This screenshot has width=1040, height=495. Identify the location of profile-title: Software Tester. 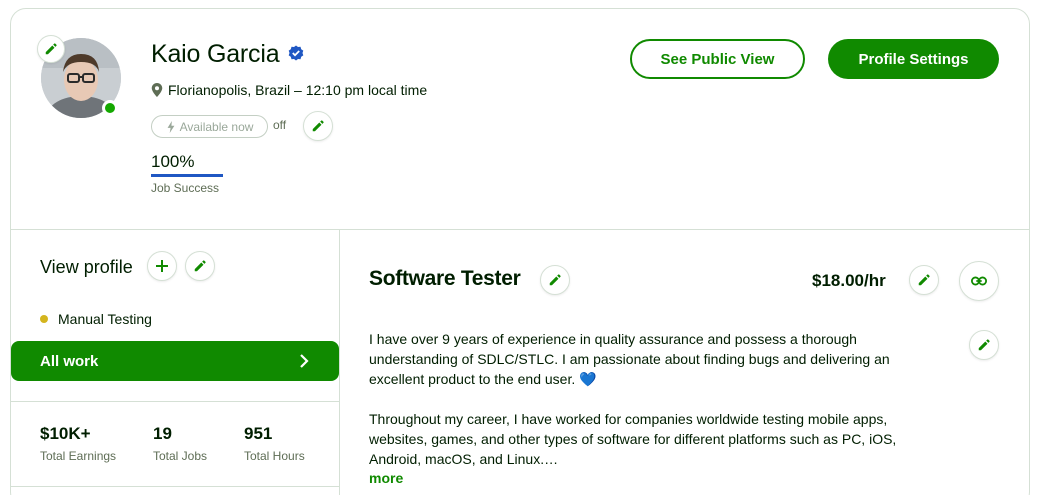
(445, 278).